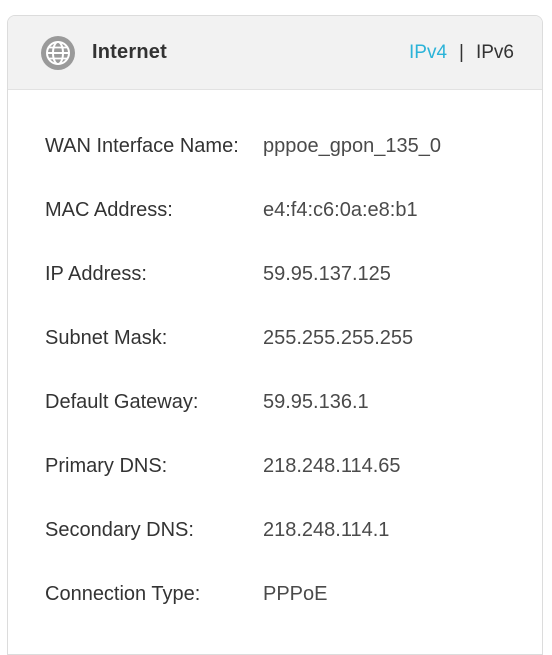  What do you see at coordinates (352, 145) in the screenshot?
I see `row-value: pppoe_gpon_135_0` at bounding box center [352, 145].